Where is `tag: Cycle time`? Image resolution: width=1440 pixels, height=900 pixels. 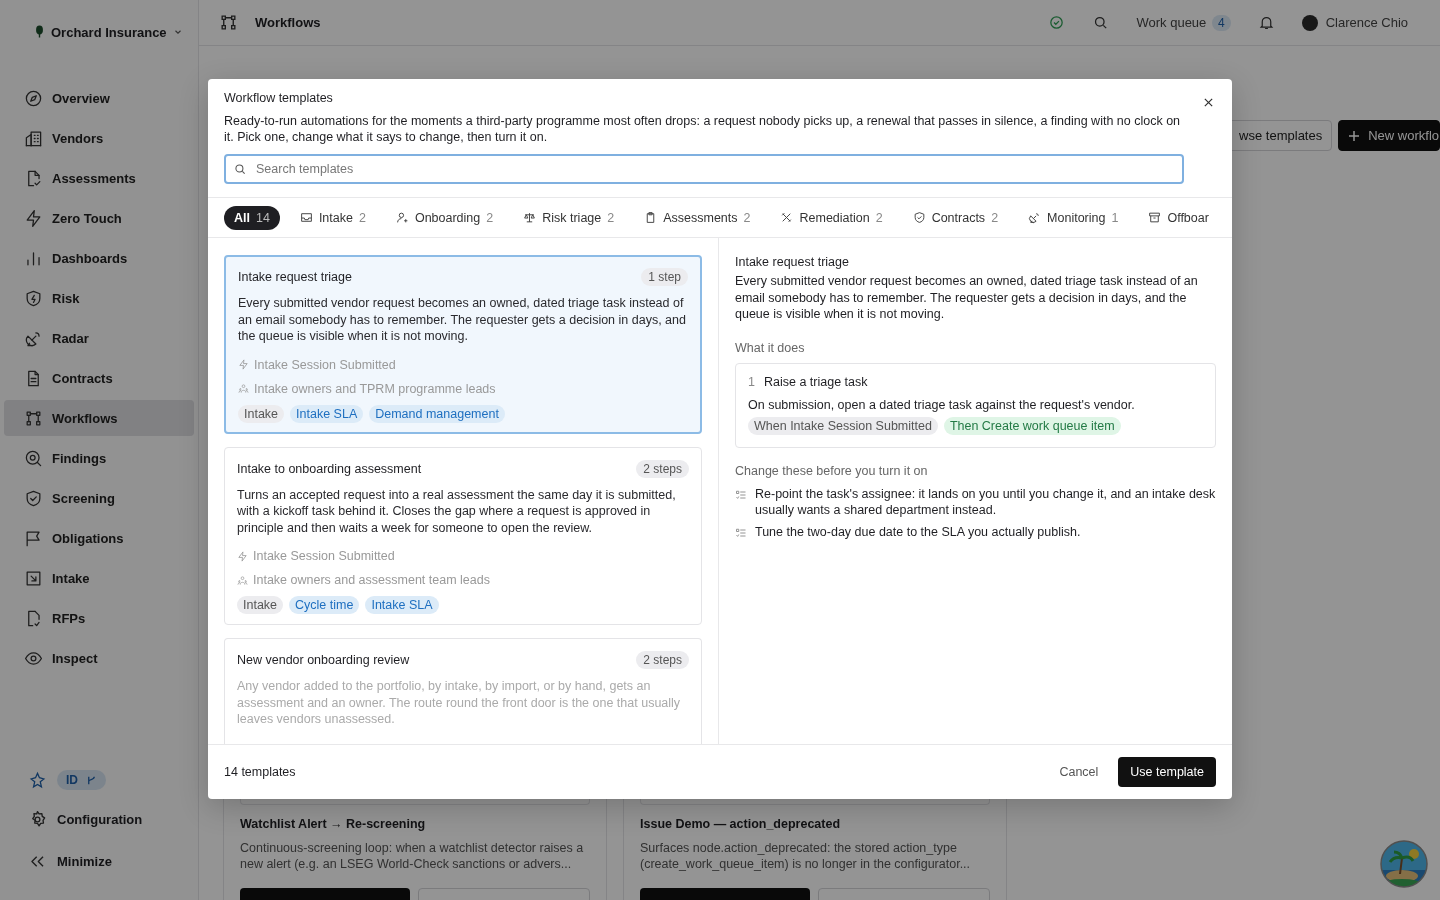
tag: Cycle time is located at coordinates (324, 605).